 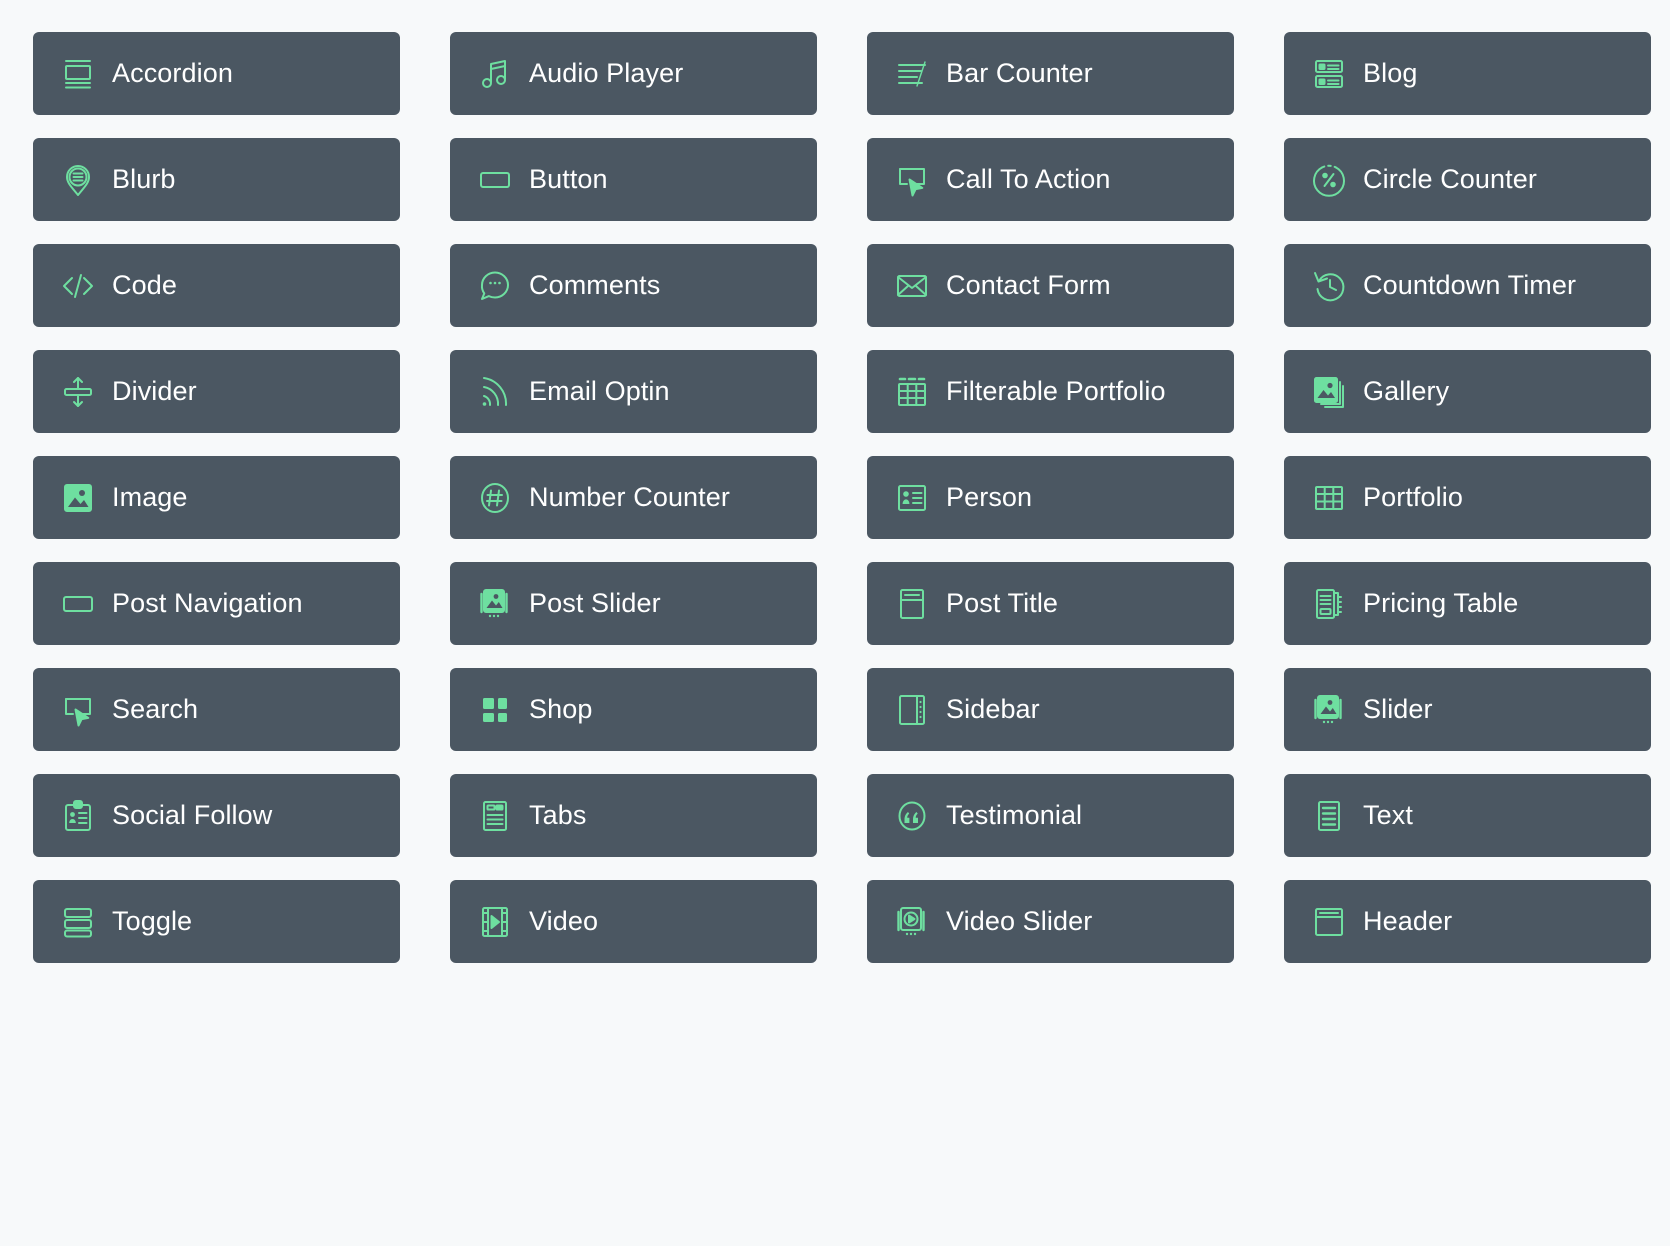 What do you see at coordinates (495, 922) in the screenshot?
I see `film-play-icon` at bounding box center [495, 922].